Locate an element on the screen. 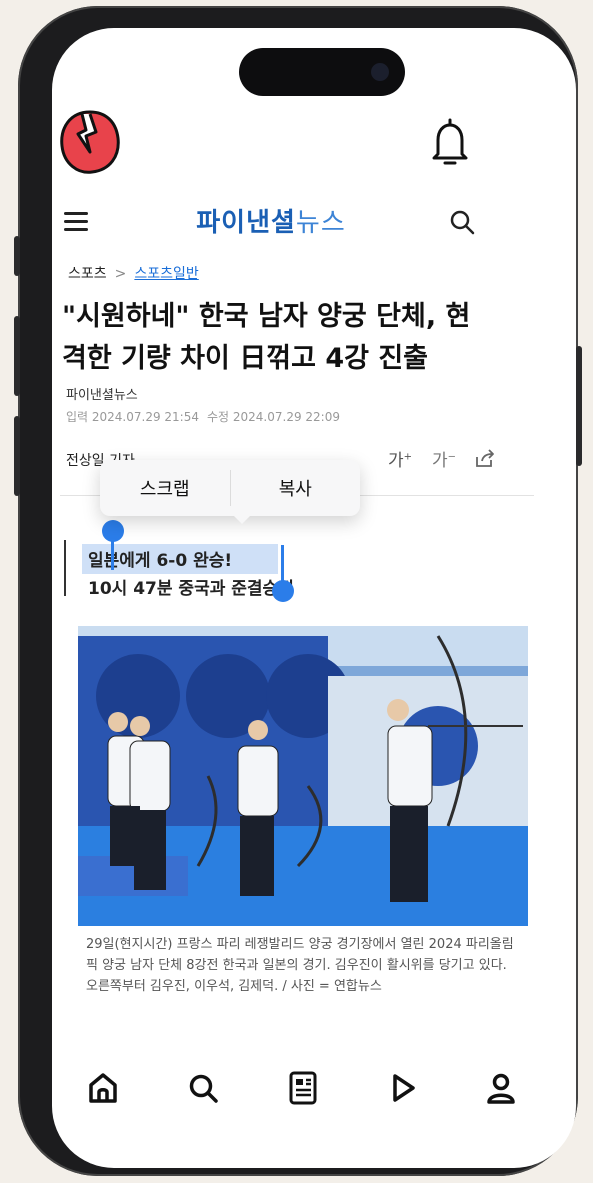 The width and height of the screenshot is (593, 1183). brand-name: 파이낸셜 is located at coordinates (246, 223).